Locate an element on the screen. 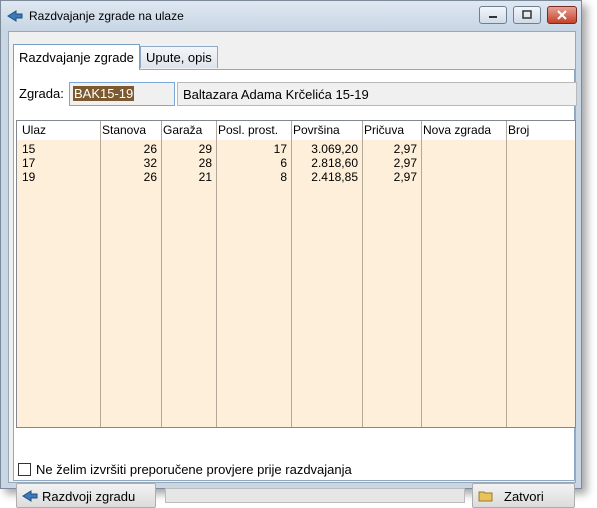 Image resolution: width=597 pixels, height=508 pixels. progress-bar is located at coordinates (315, 495).